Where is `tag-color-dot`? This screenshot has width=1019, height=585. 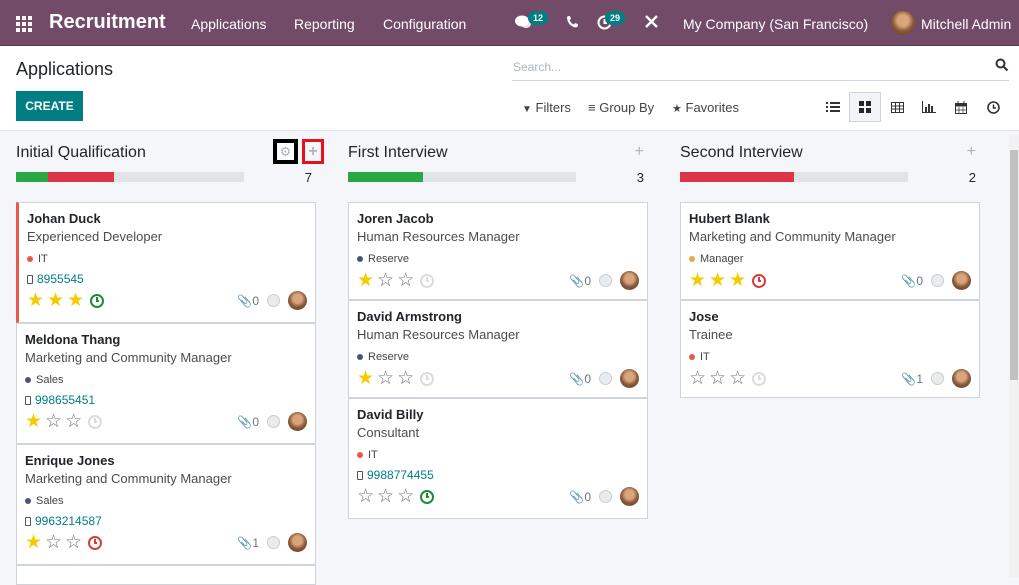
tag-color-dot is located at coordinates (692, 259).